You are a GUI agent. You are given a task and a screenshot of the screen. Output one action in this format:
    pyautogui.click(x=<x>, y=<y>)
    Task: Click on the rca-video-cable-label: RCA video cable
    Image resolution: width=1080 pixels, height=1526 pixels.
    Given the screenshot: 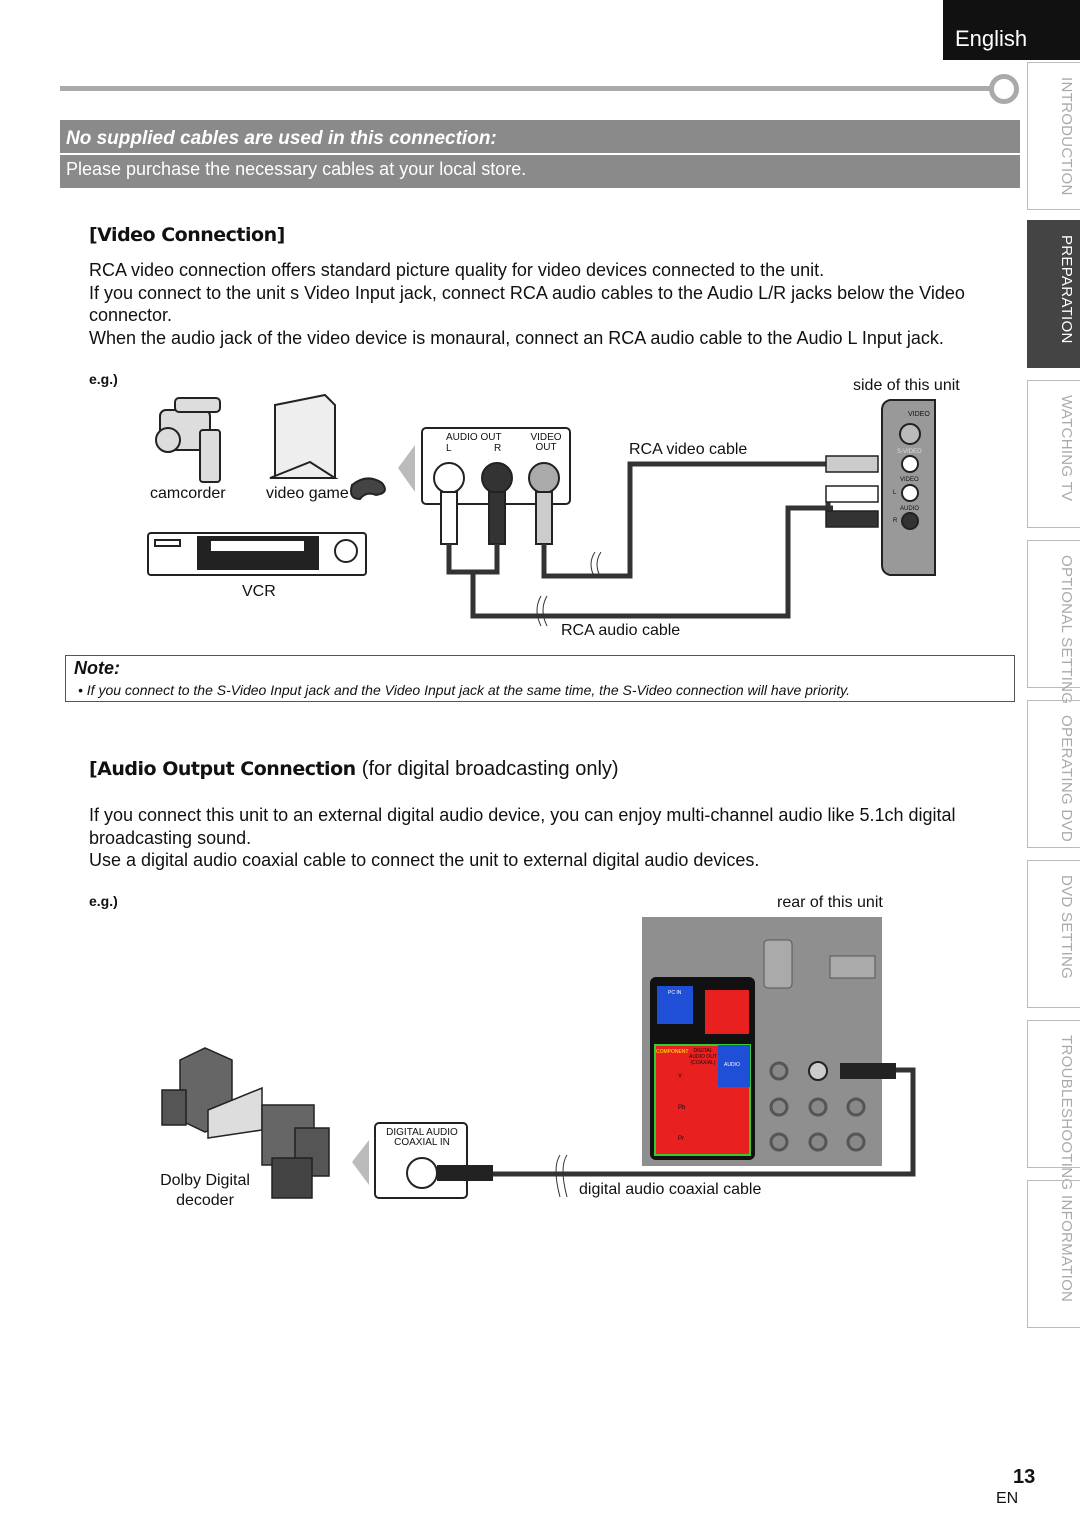 What is the action you would take?
    pyautogui.click(x=688, y=449)
    